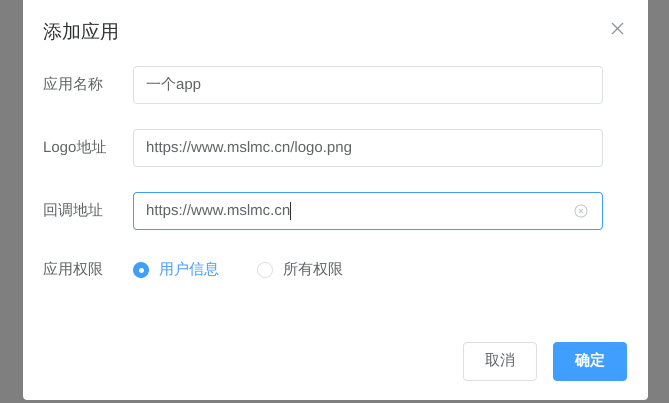  Describe the element at coordinates (617, 28) in the screenshot. I see `close-icon` at that location.